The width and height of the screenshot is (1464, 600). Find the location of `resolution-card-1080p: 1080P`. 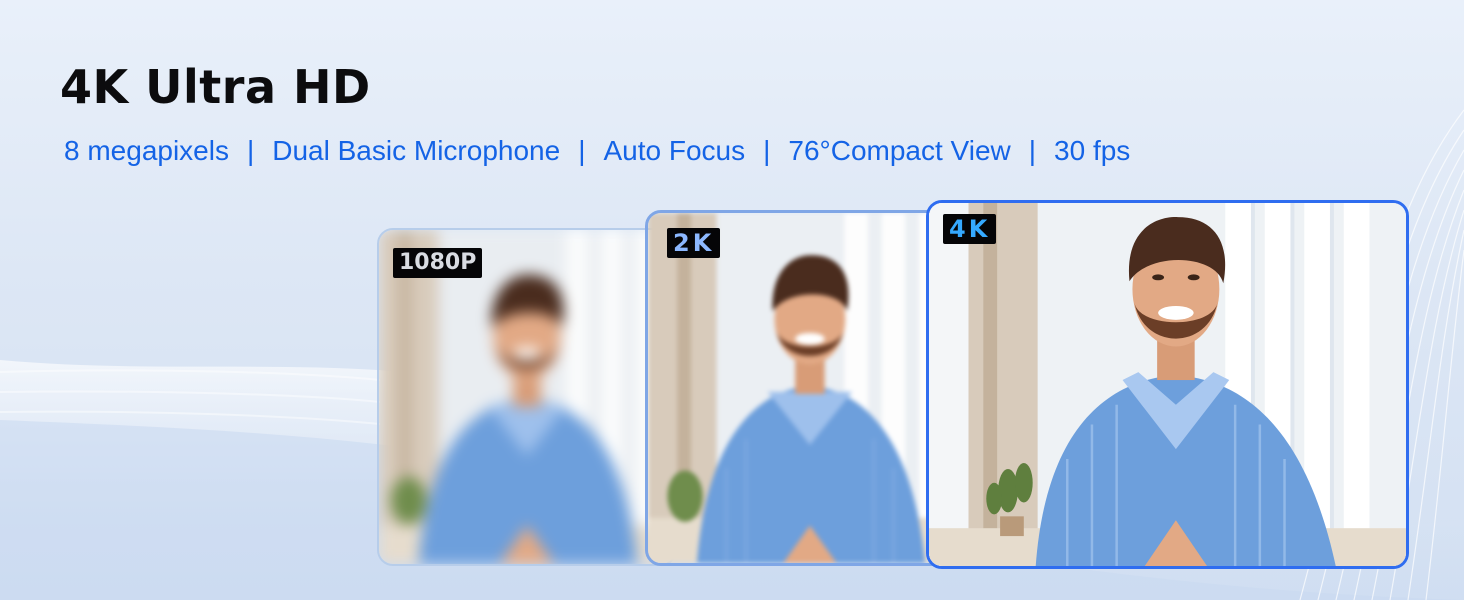

resolution-card-1080p: 1080P is located at coordinates (527, 397).